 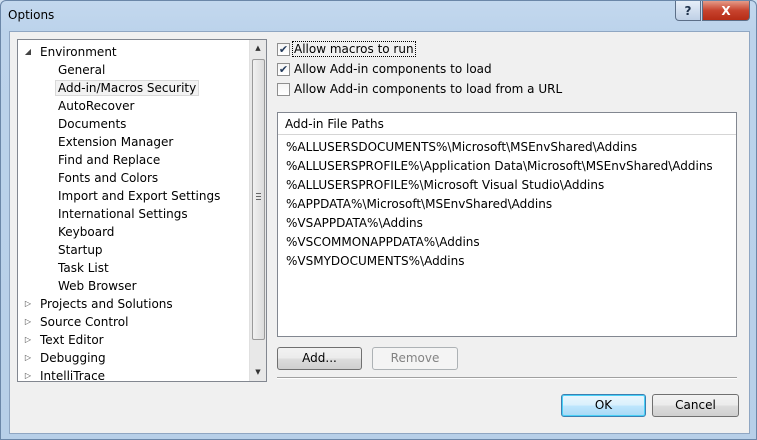 I want to click on tree-item: ▷ IntelliTrace, so click(x=66, y=374).